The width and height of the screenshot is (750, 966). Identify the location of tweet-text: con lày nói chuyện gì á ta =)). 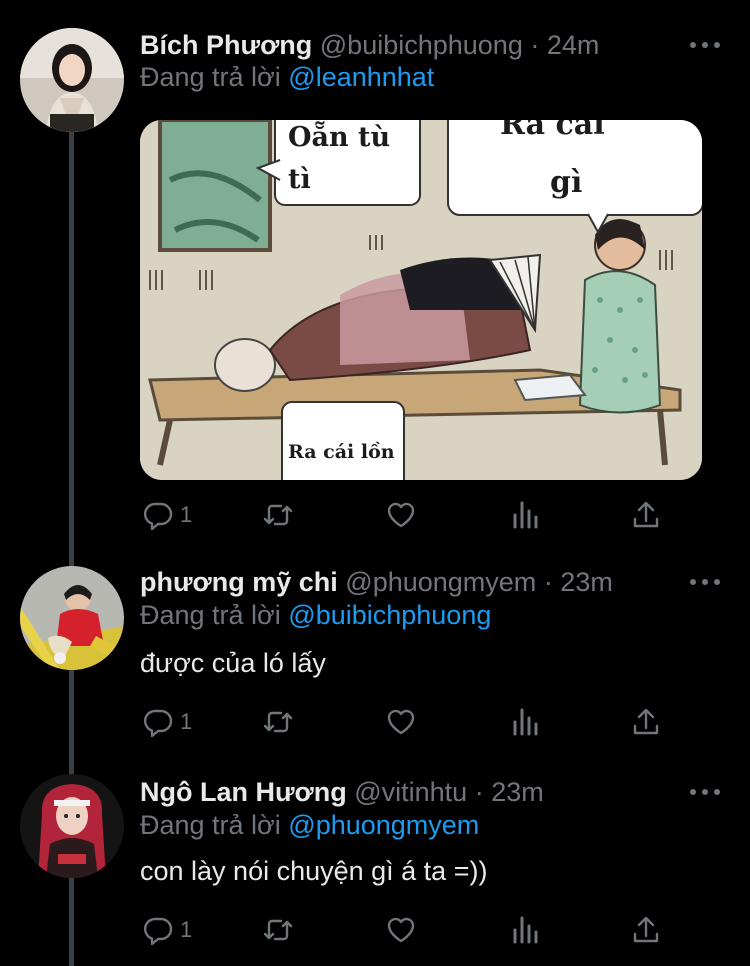
(314, 871).